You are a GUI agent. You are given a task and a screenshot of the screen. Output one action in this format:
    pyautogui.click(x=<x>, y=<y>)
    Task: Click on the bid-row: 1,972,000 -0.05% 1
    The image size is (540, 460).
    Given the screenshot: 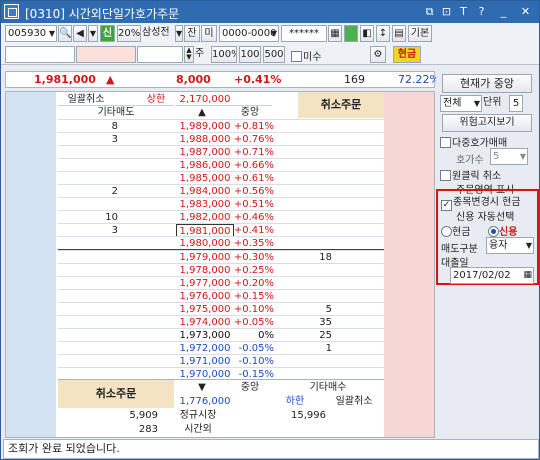 What is the action you would take?
    pyautogui.click(x=221, y=347)
    